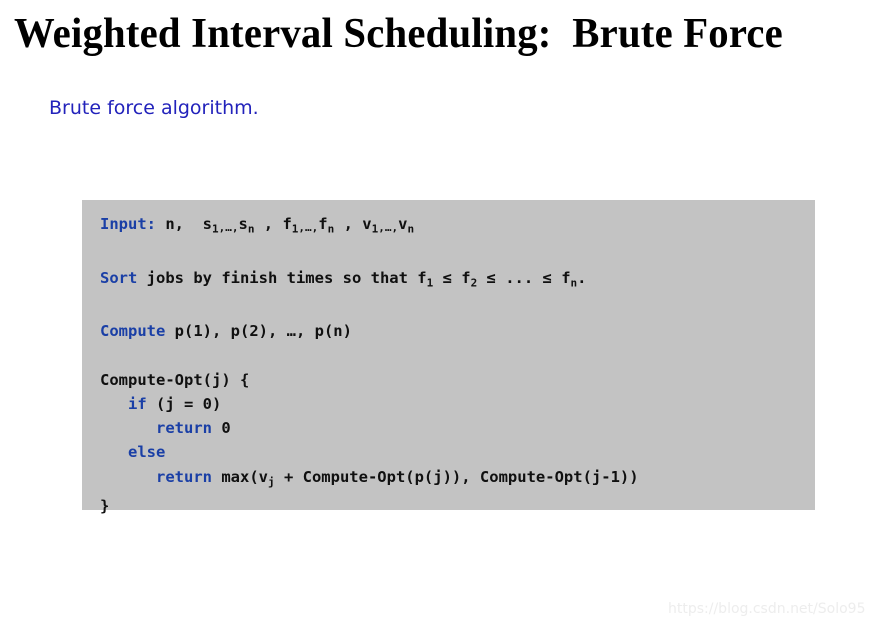 This screenshot has width=871, height=627. Describe the element at coordinates (119, 277) in the screenshot. I see `keyword-sort: Sort` at that location.